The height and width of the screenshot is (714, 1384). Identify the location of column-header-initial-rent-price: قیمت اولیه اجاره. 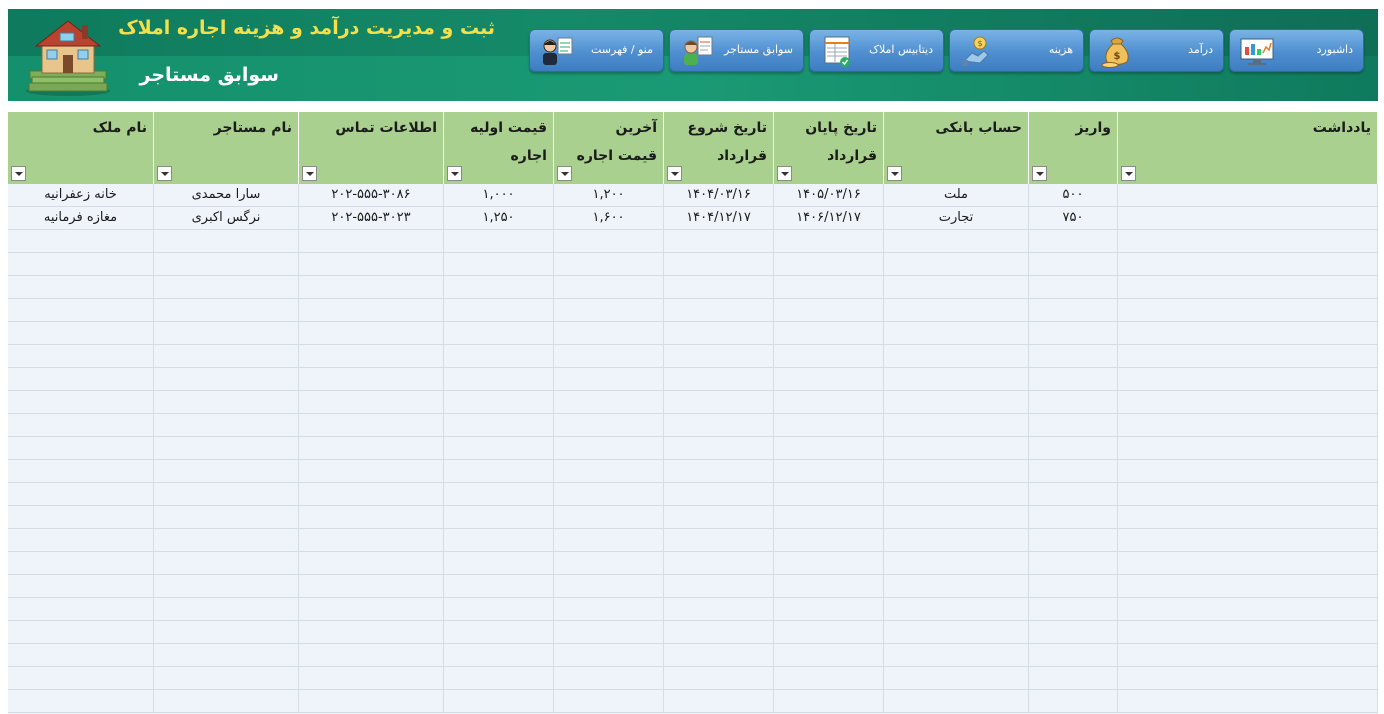
(499, 148).